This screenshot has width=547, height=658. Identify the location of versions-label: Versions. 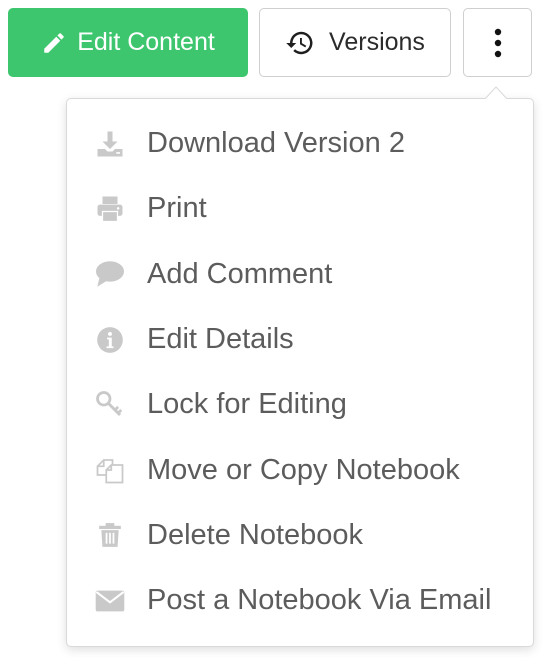
(377, 42).